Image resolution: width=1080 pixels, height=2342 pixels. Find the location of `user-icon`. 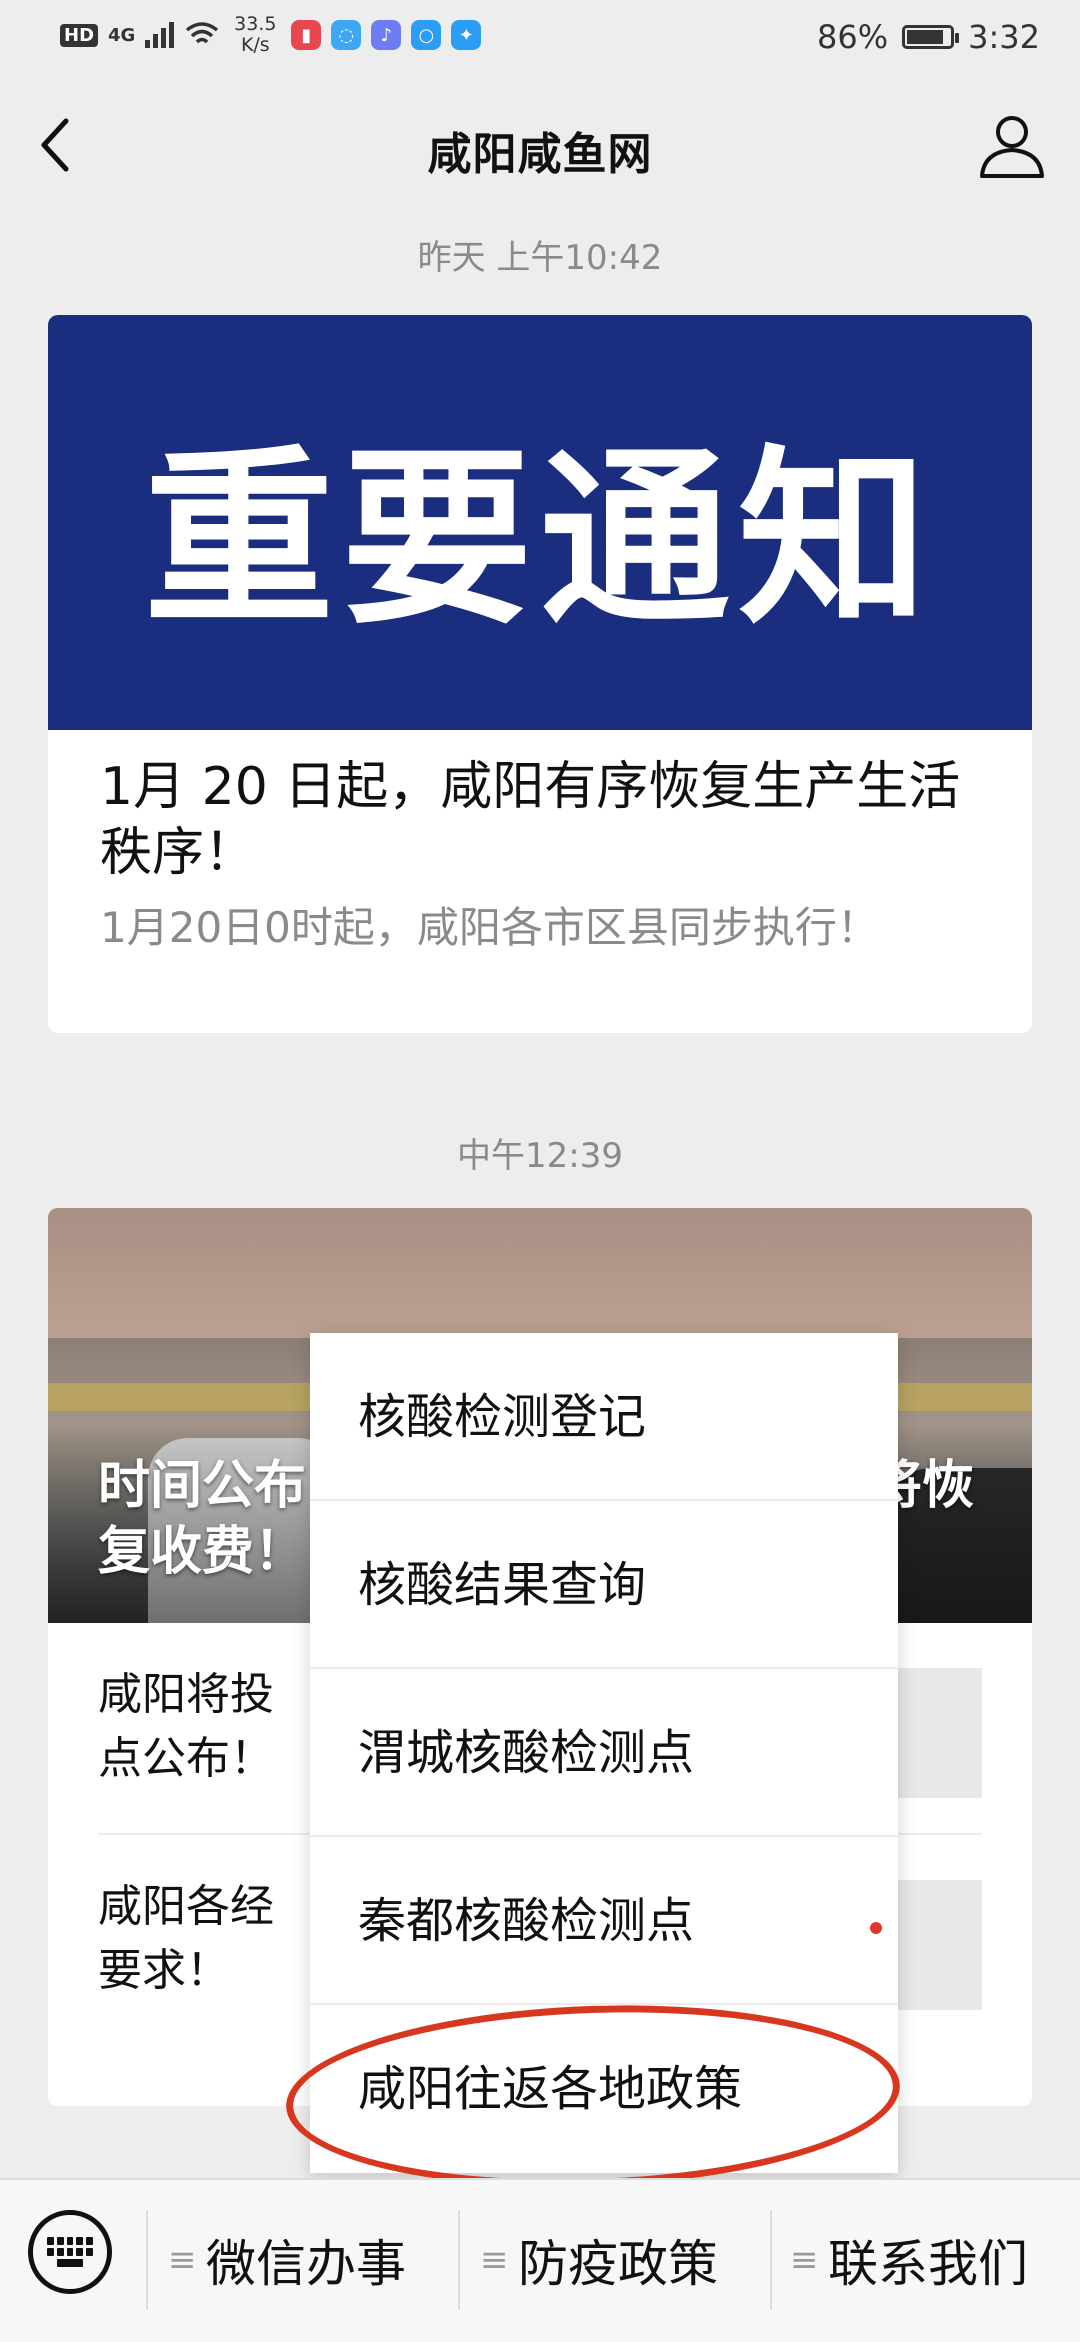

user-icon is located at coordinates (1012, 147).